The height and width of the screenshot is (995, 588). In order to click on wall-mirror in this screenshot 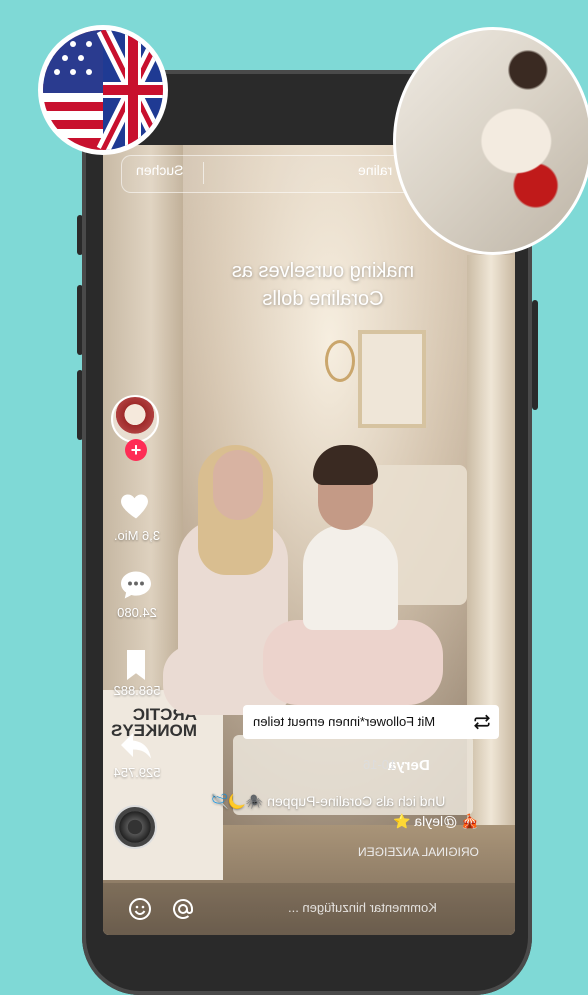, I will do `click(340, 361)`.